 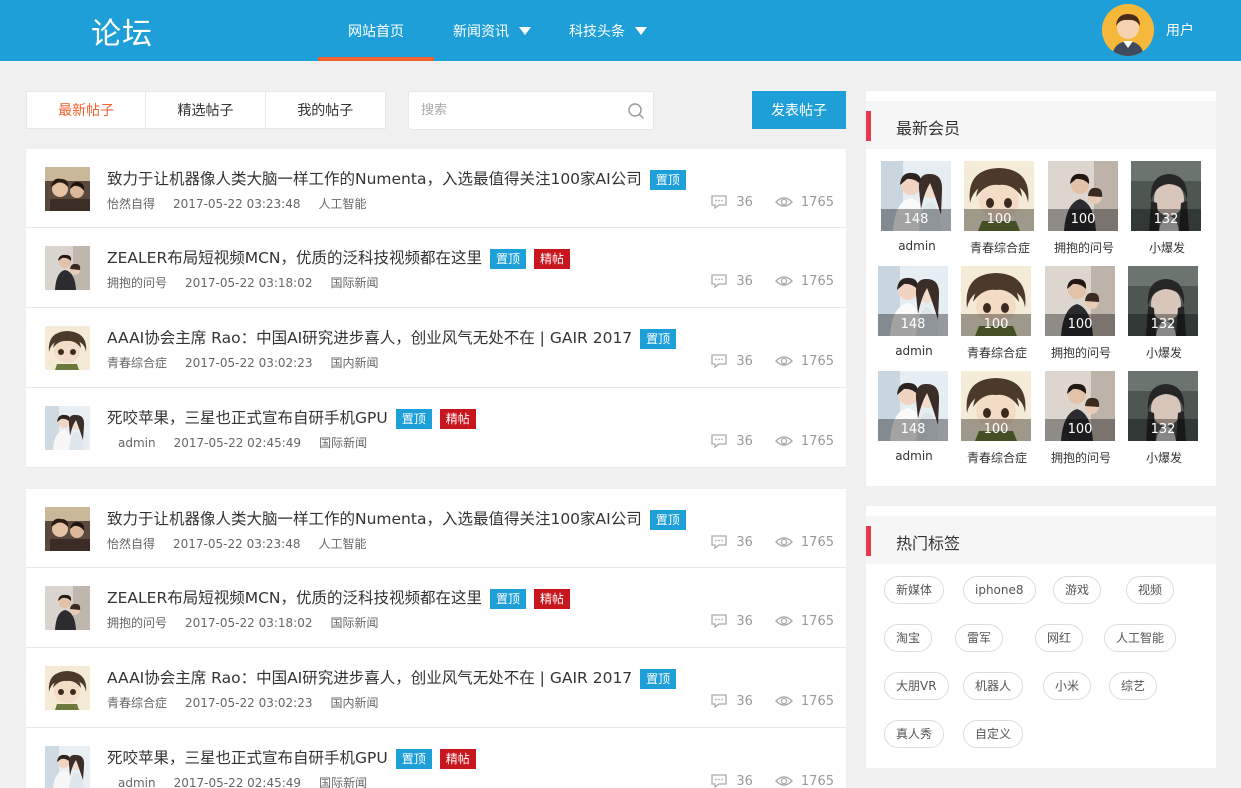 What do you see at coordinates (636, 111) in the screenshot?
I see `search-icon` at bounding box center [636, 111].